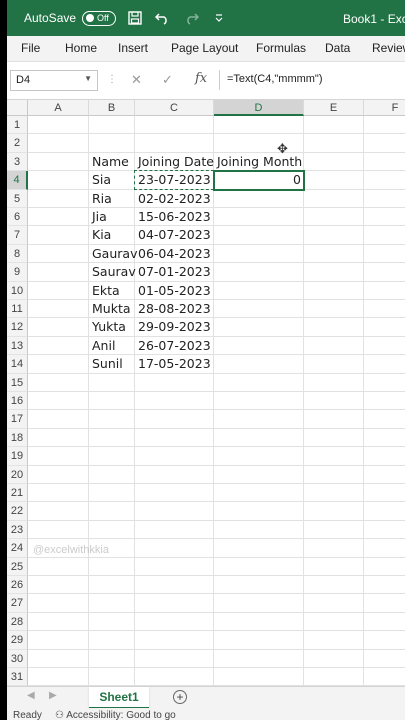 Image resolution: width=405 pixels, height=720 pixels. What do you see at coordinates (17, 585) in the screenshot?
I see `row-header-26: 26` at bounding box center [17, 585].